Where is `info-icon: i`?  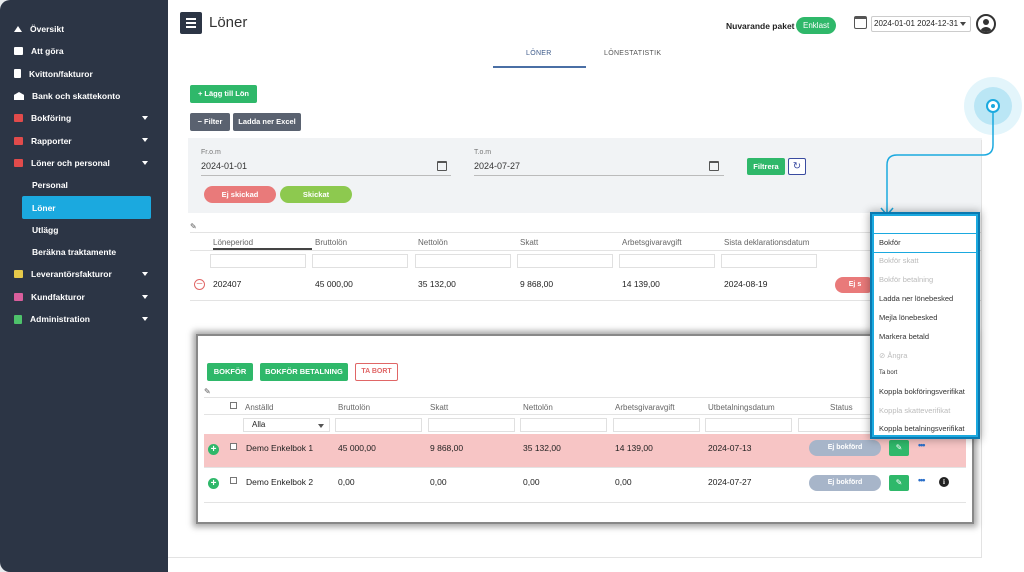
info-icon: i is located at coordinates (944, 482).